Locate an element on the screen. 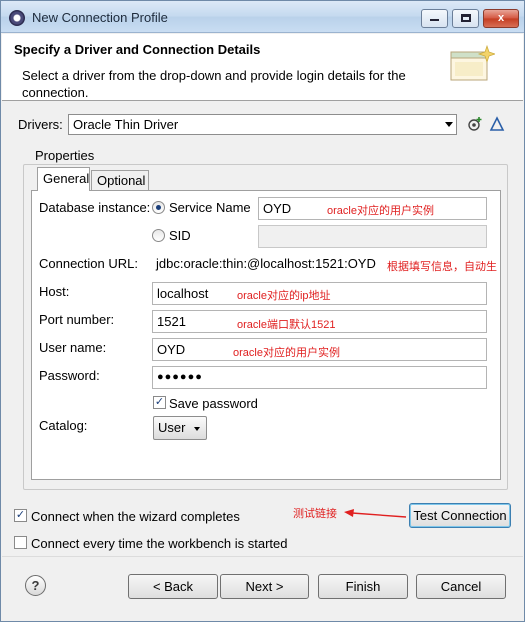 This screenshot has height=622, width=525. port-label: Port number: is located at coordinates (77, 319).